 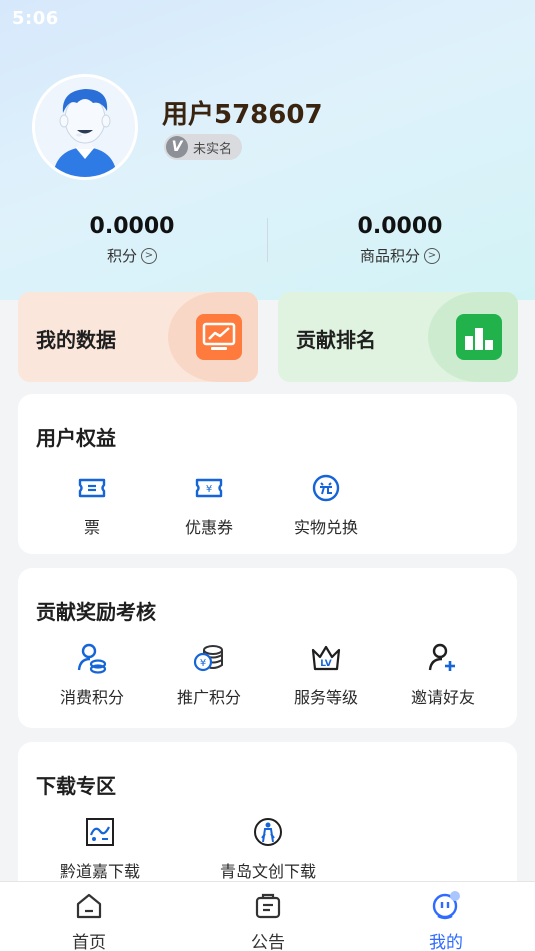 I want to click on crown-level-icon: LV, so click(x=326, y=658).